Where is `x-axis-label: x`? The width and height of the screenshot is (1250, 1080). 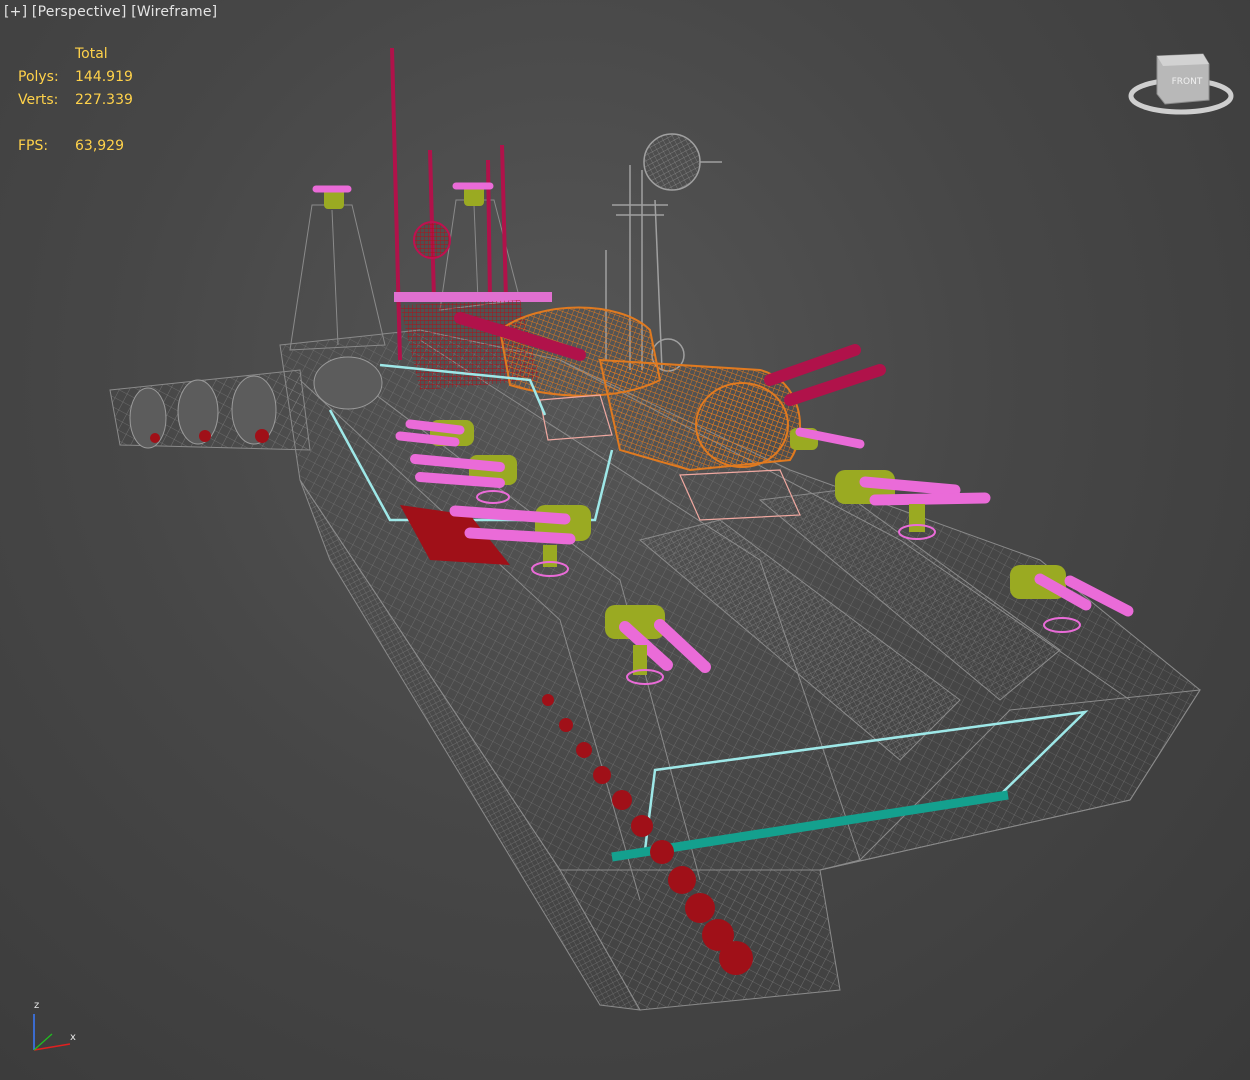 x-axis-label: x is located at coordinates (73, 1037).